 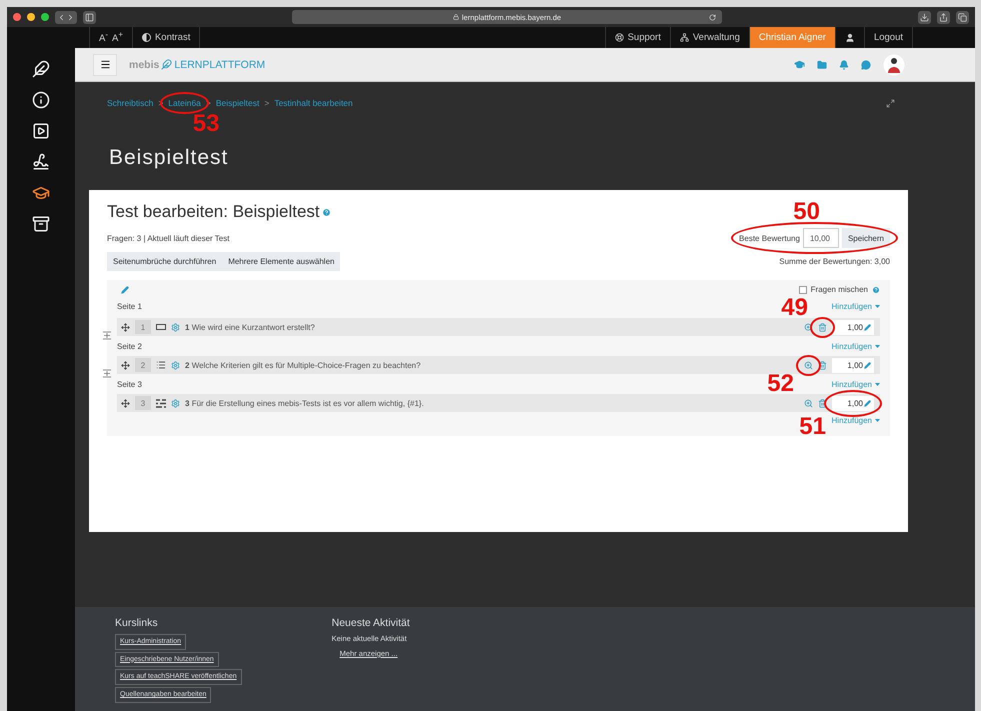 I want to click on expand-icon, so click(x=890, y=103).